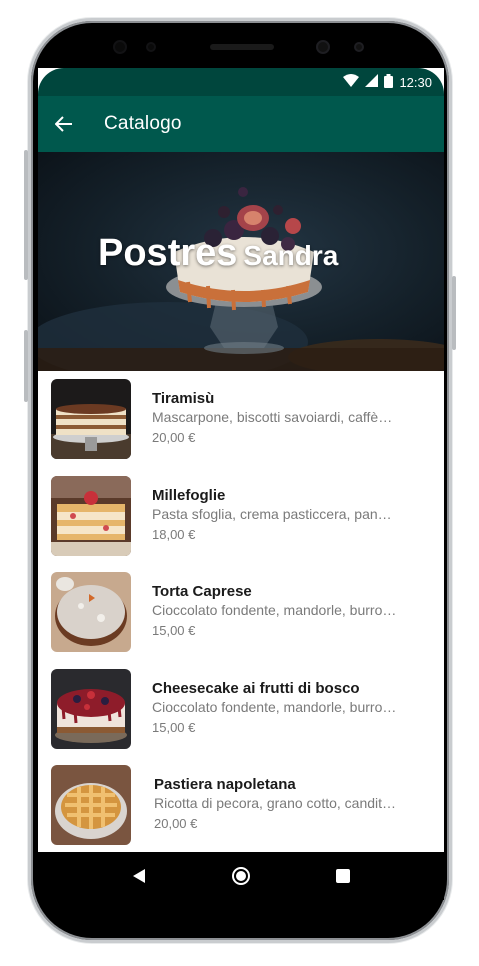 The image size is (479, 966). I want to click on item-name: Cheesecake ai frutti di bosco, so click(256, 688).